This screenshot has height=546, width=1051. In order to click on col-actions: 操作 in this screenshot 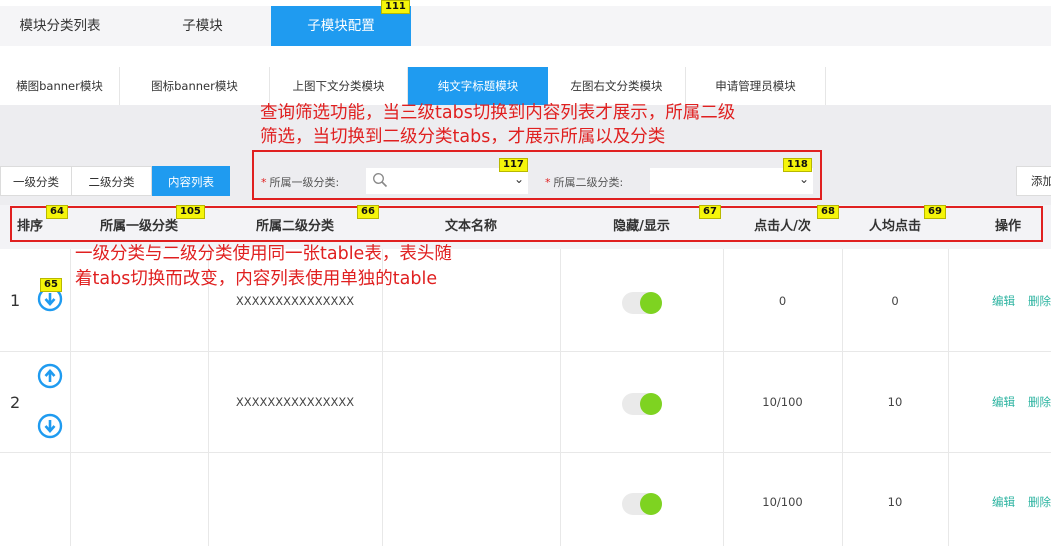, I will do `click(1023, 227)`.